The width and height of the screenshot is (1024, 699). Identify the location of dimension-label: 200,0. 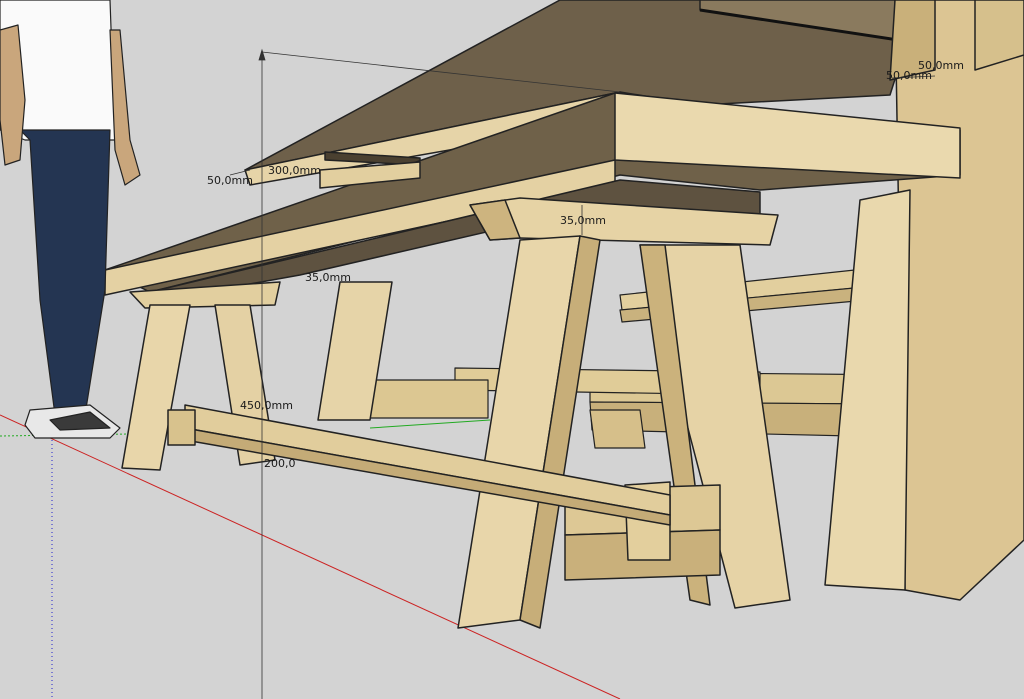
(280, 463).